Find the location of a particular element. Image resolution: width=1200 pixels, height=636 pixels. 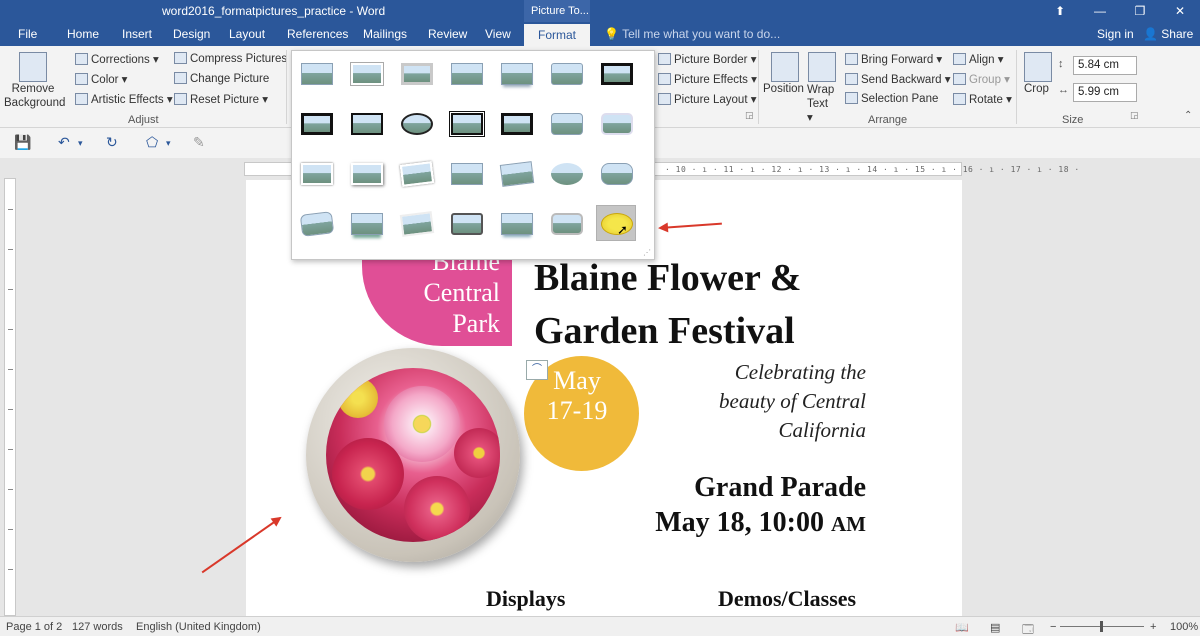

redo-icon: ↻ is located at coordinates (112, 142).